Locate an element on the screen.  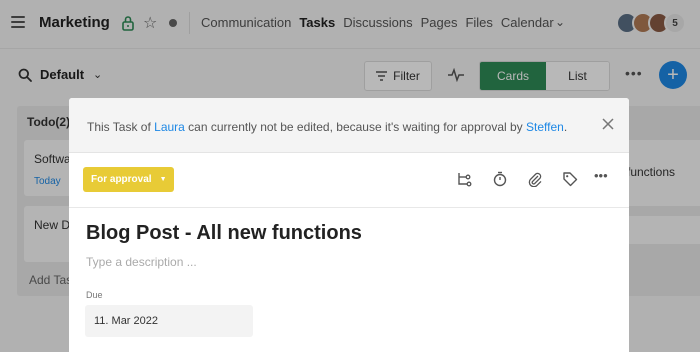
attachment-icon is located at coordinates (535, 179).